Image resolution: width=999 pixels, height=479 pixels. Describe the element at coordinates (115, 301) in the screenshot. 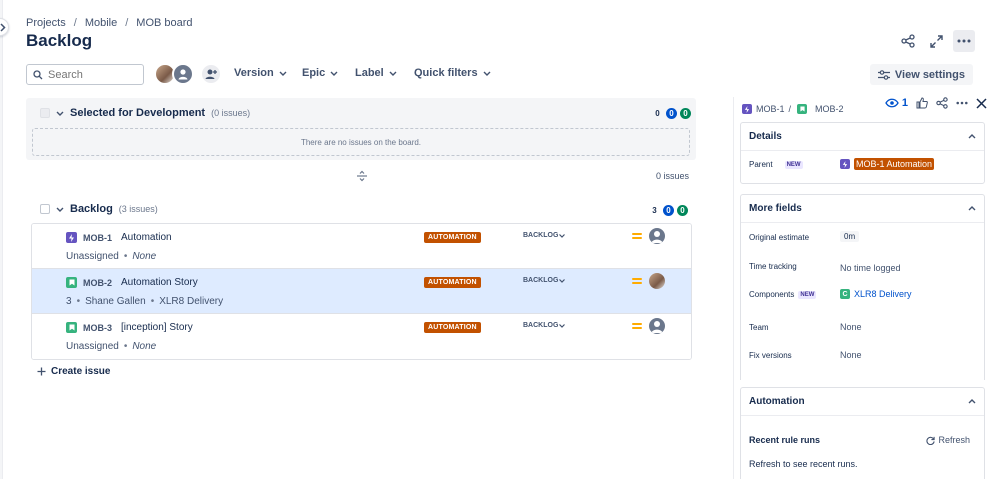

I see `issue-assignee-name: Shane Gallen` at that location.